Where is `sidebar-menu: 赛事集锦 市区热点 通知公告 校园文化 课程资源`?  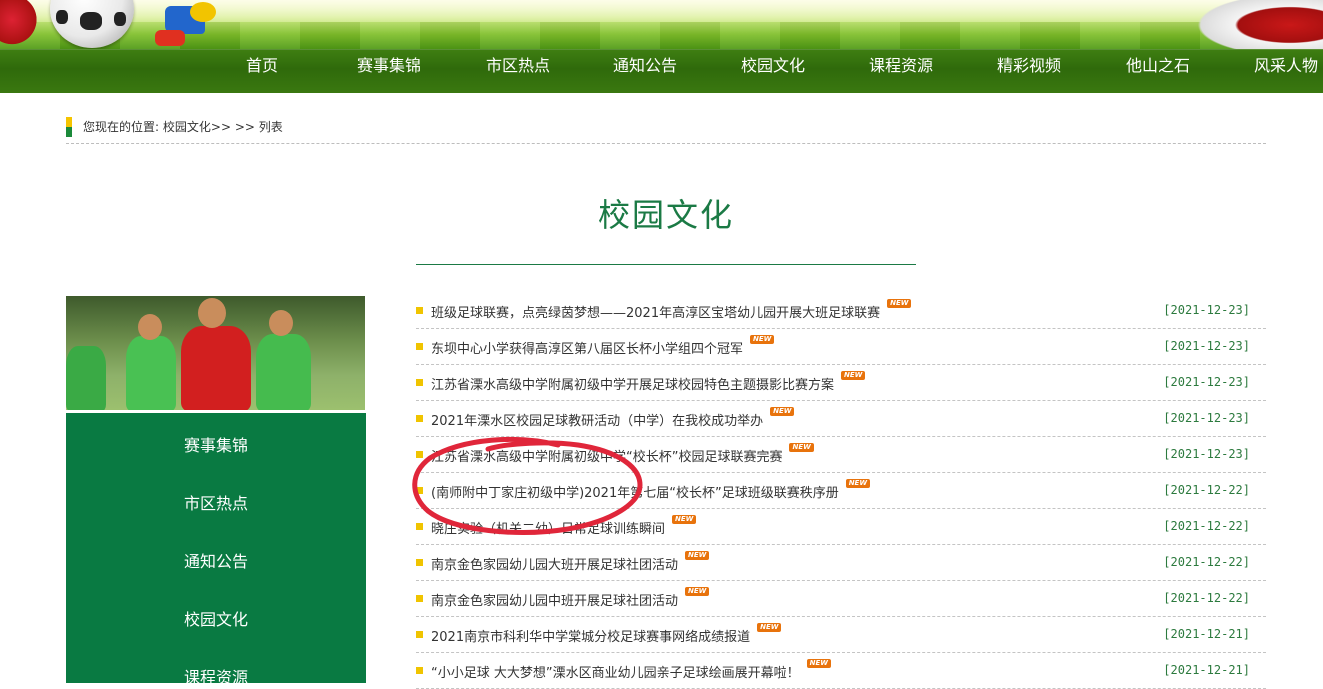 sidebar-menu: 赛事集锦 市区热点 通知公告 校园文化 课程资源 is located at coordinates (216, 550).